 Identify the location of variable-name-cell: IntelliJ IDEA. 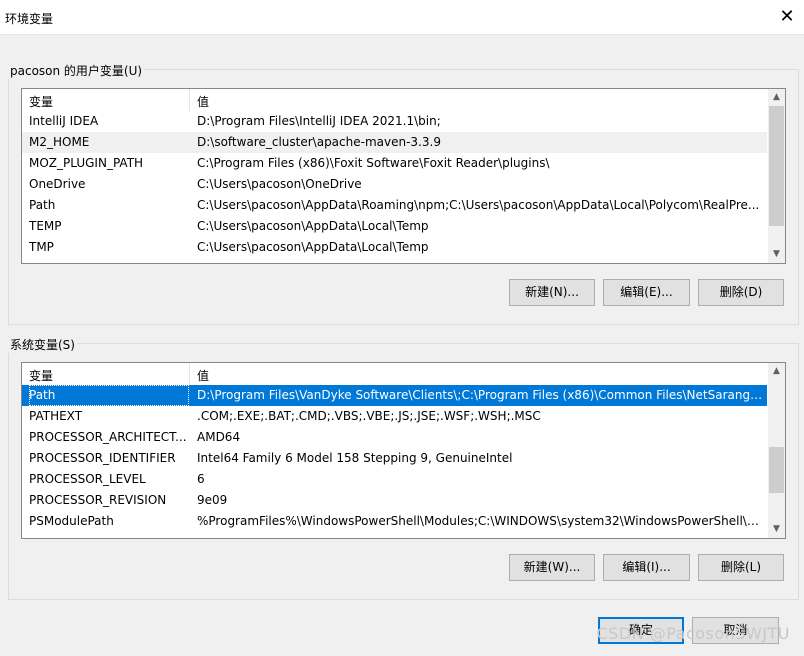
(64, 121).